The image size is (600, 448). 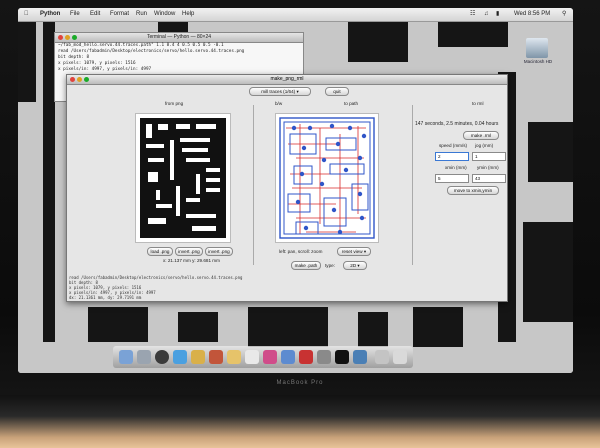 What do you see at coordinates (301, 251) in the screenshot?
I see `pan-zoom-hint: left: pan, scroll: zoom` at bounding box center [301, 251].